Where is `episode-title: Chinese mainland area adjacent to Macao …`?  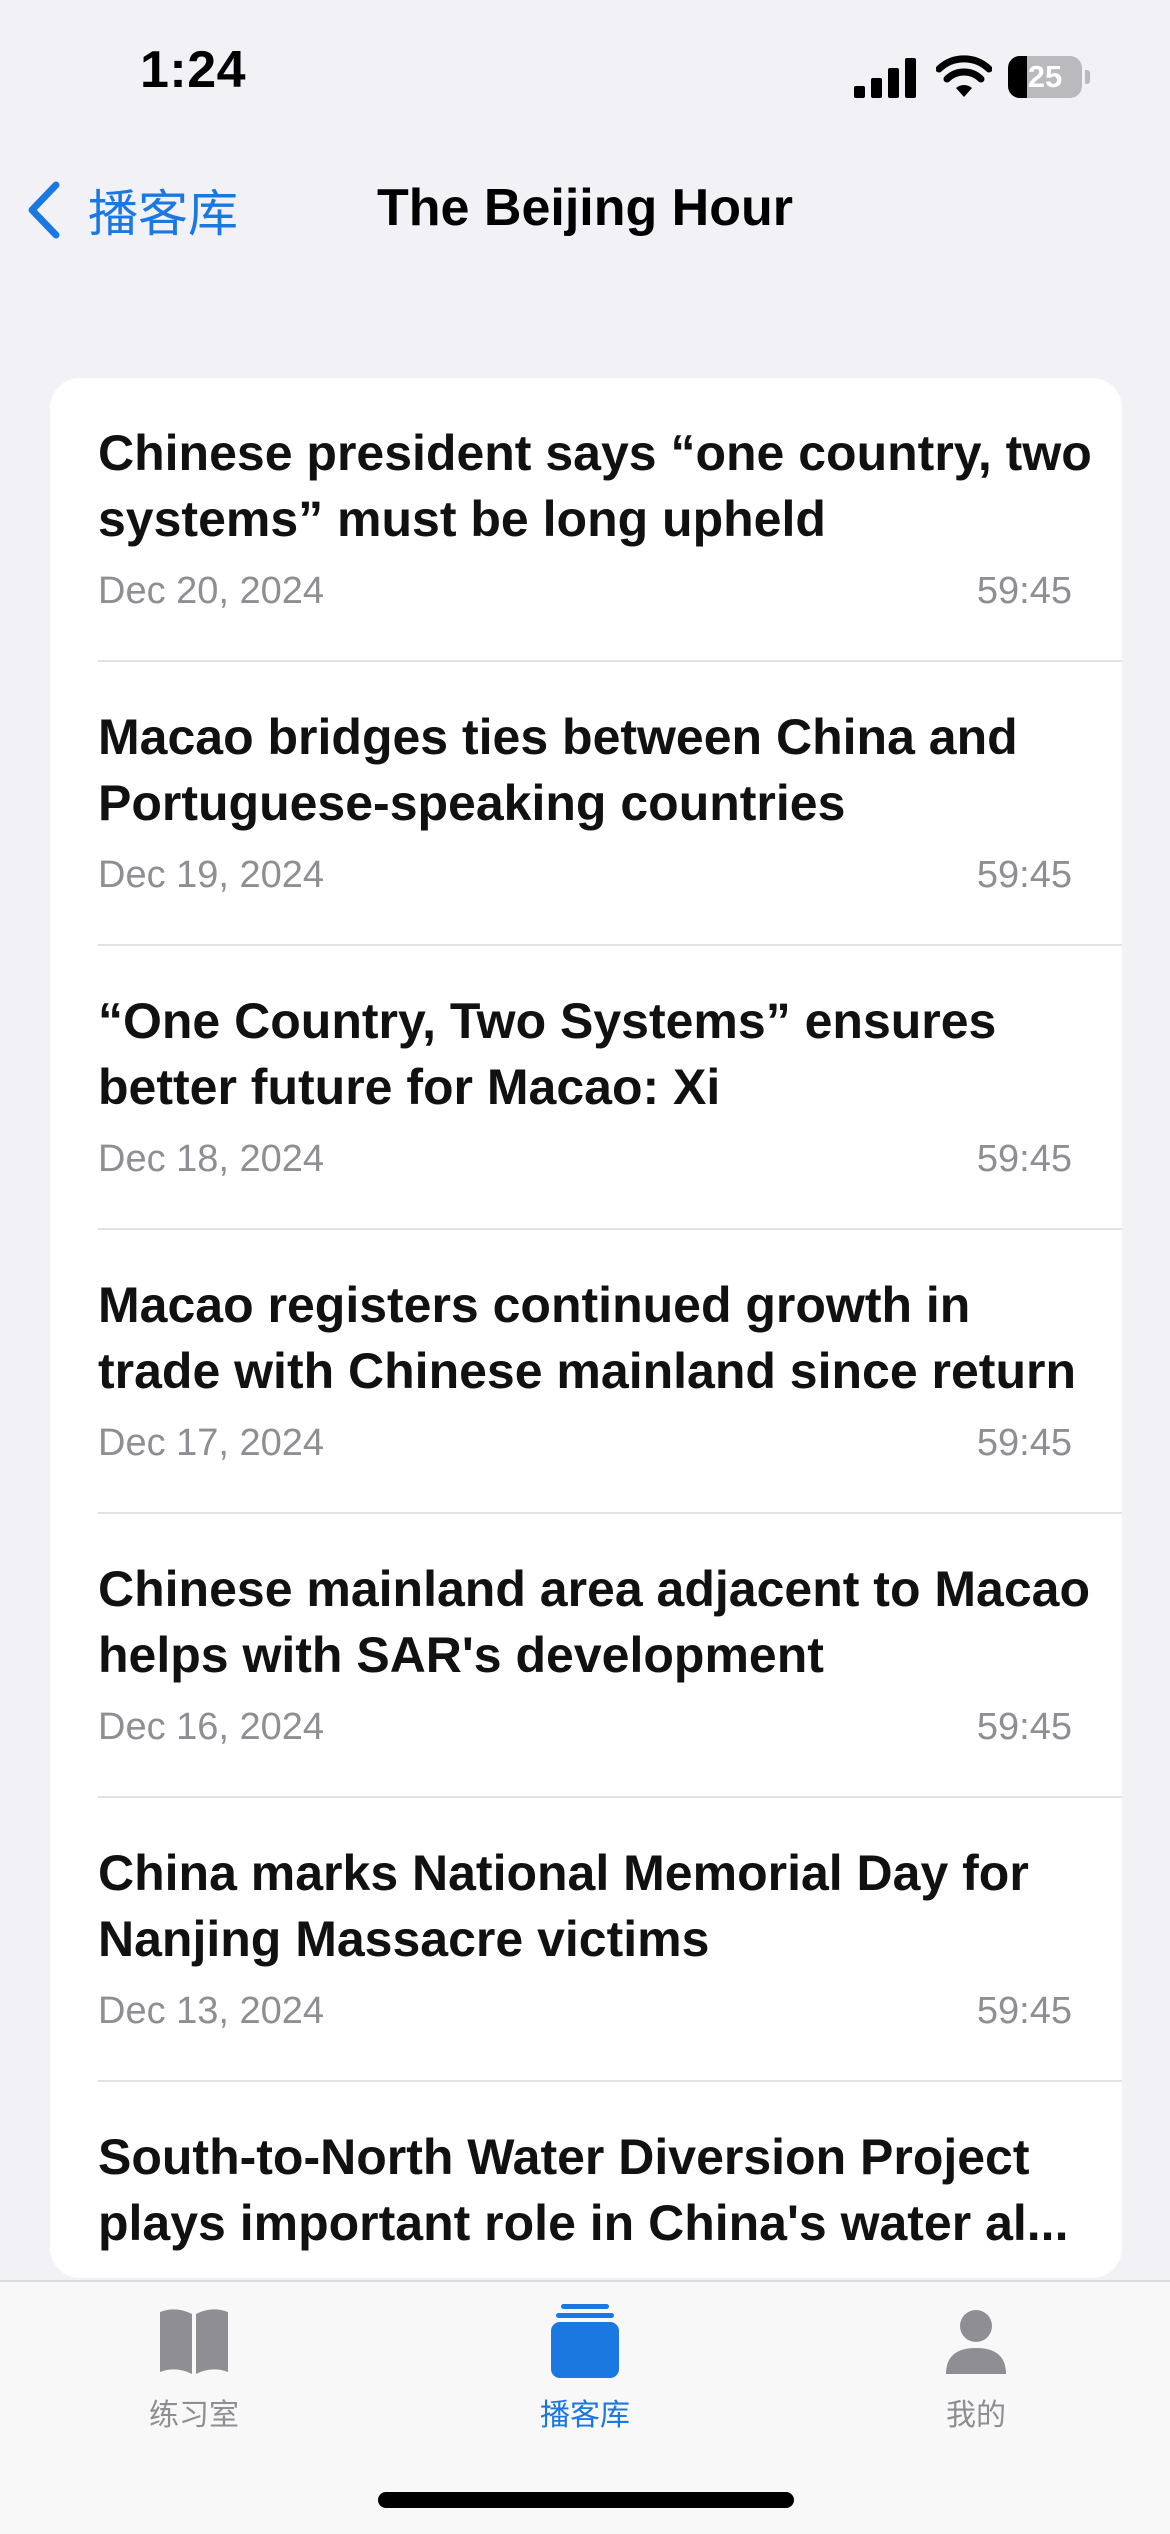 episode-title: Chinese mainland area adjacent to Macao … is located at coordinates (594, 1622).